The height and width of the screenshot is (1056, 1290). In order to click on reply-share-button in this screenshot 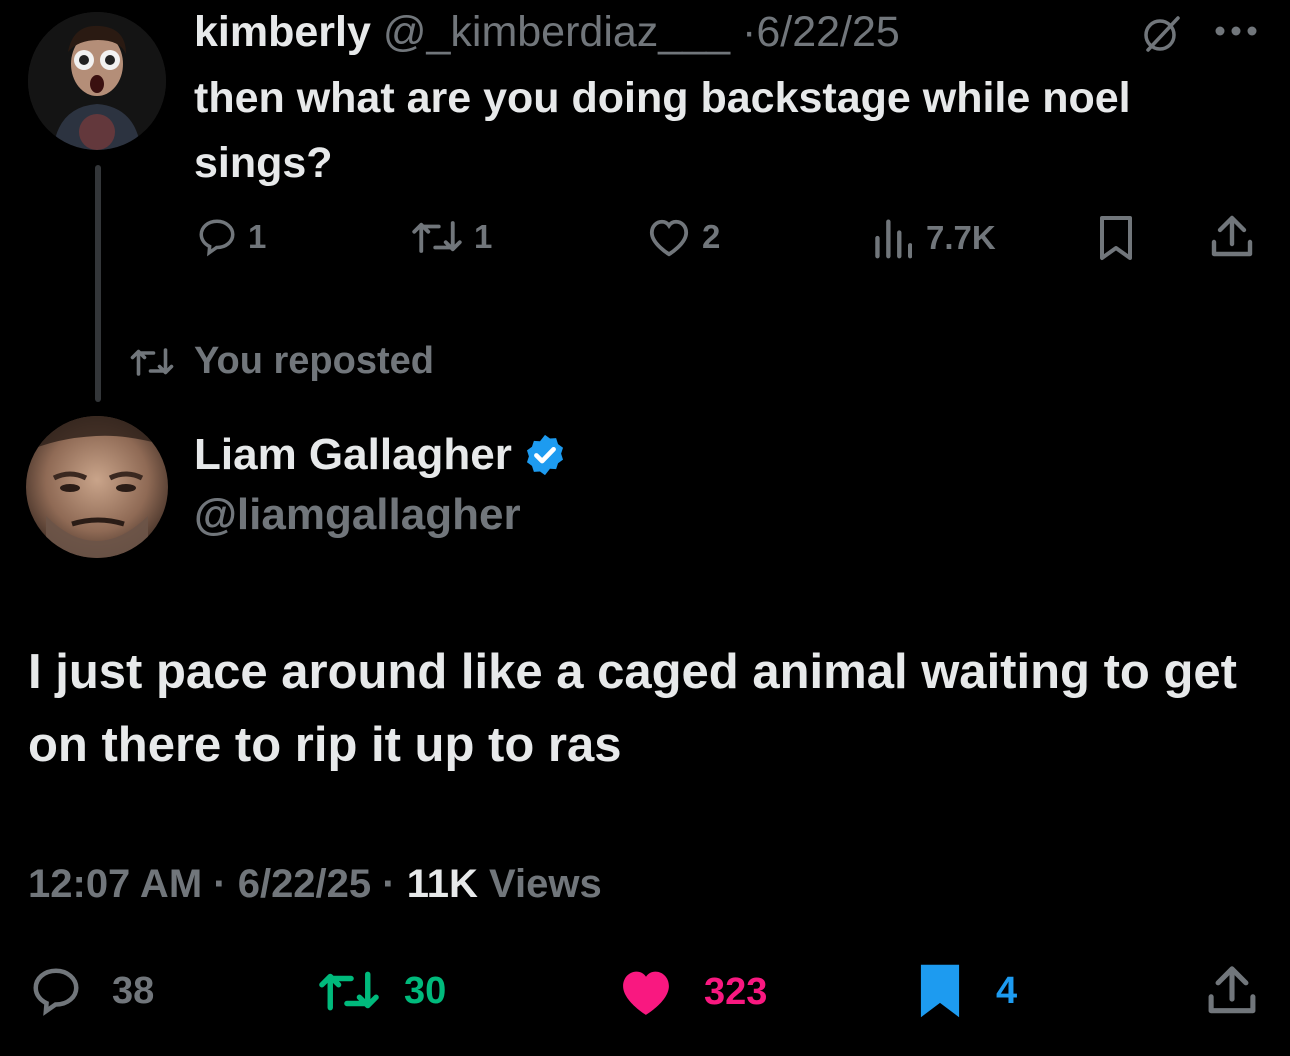, I will do `click(1232, 237)`.